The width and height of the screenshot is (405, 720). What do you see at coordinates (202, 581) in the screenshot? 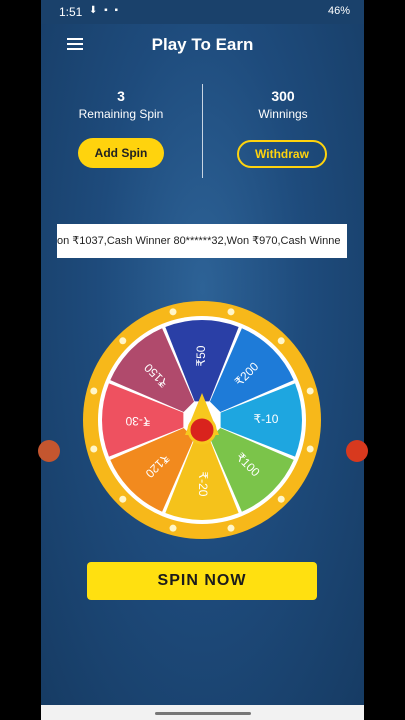
I see `spin-now-button: SPIN NOW` at bounding box center [202, 581].